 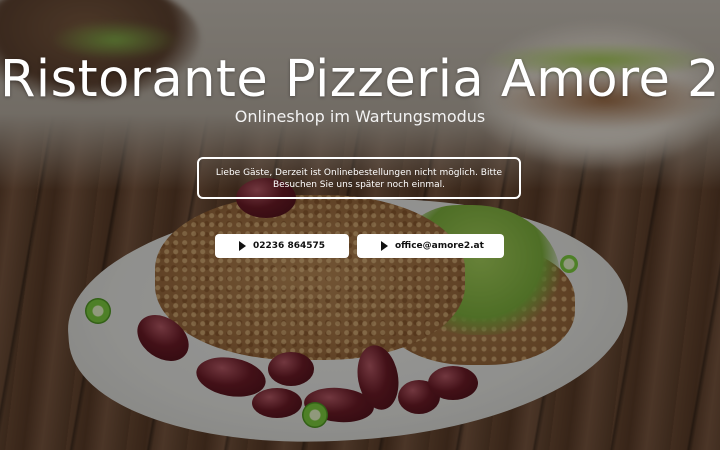 I want to click on email-button: office@amore2.at, so click(x=430, y=246).